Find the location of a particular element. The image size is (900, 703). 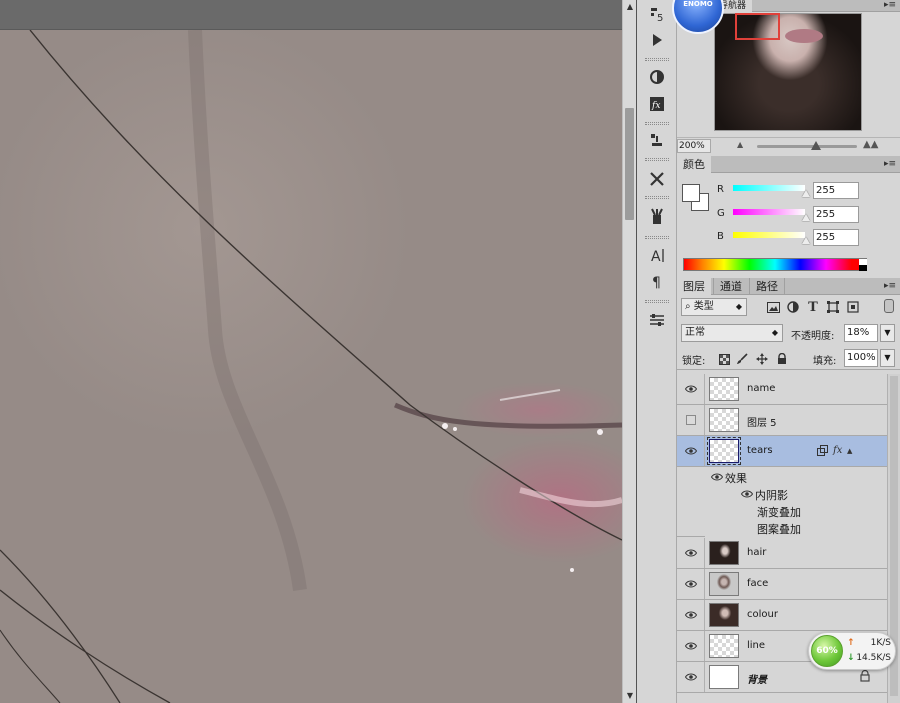

green-slider-thumb is located at coordinates (806, 217).